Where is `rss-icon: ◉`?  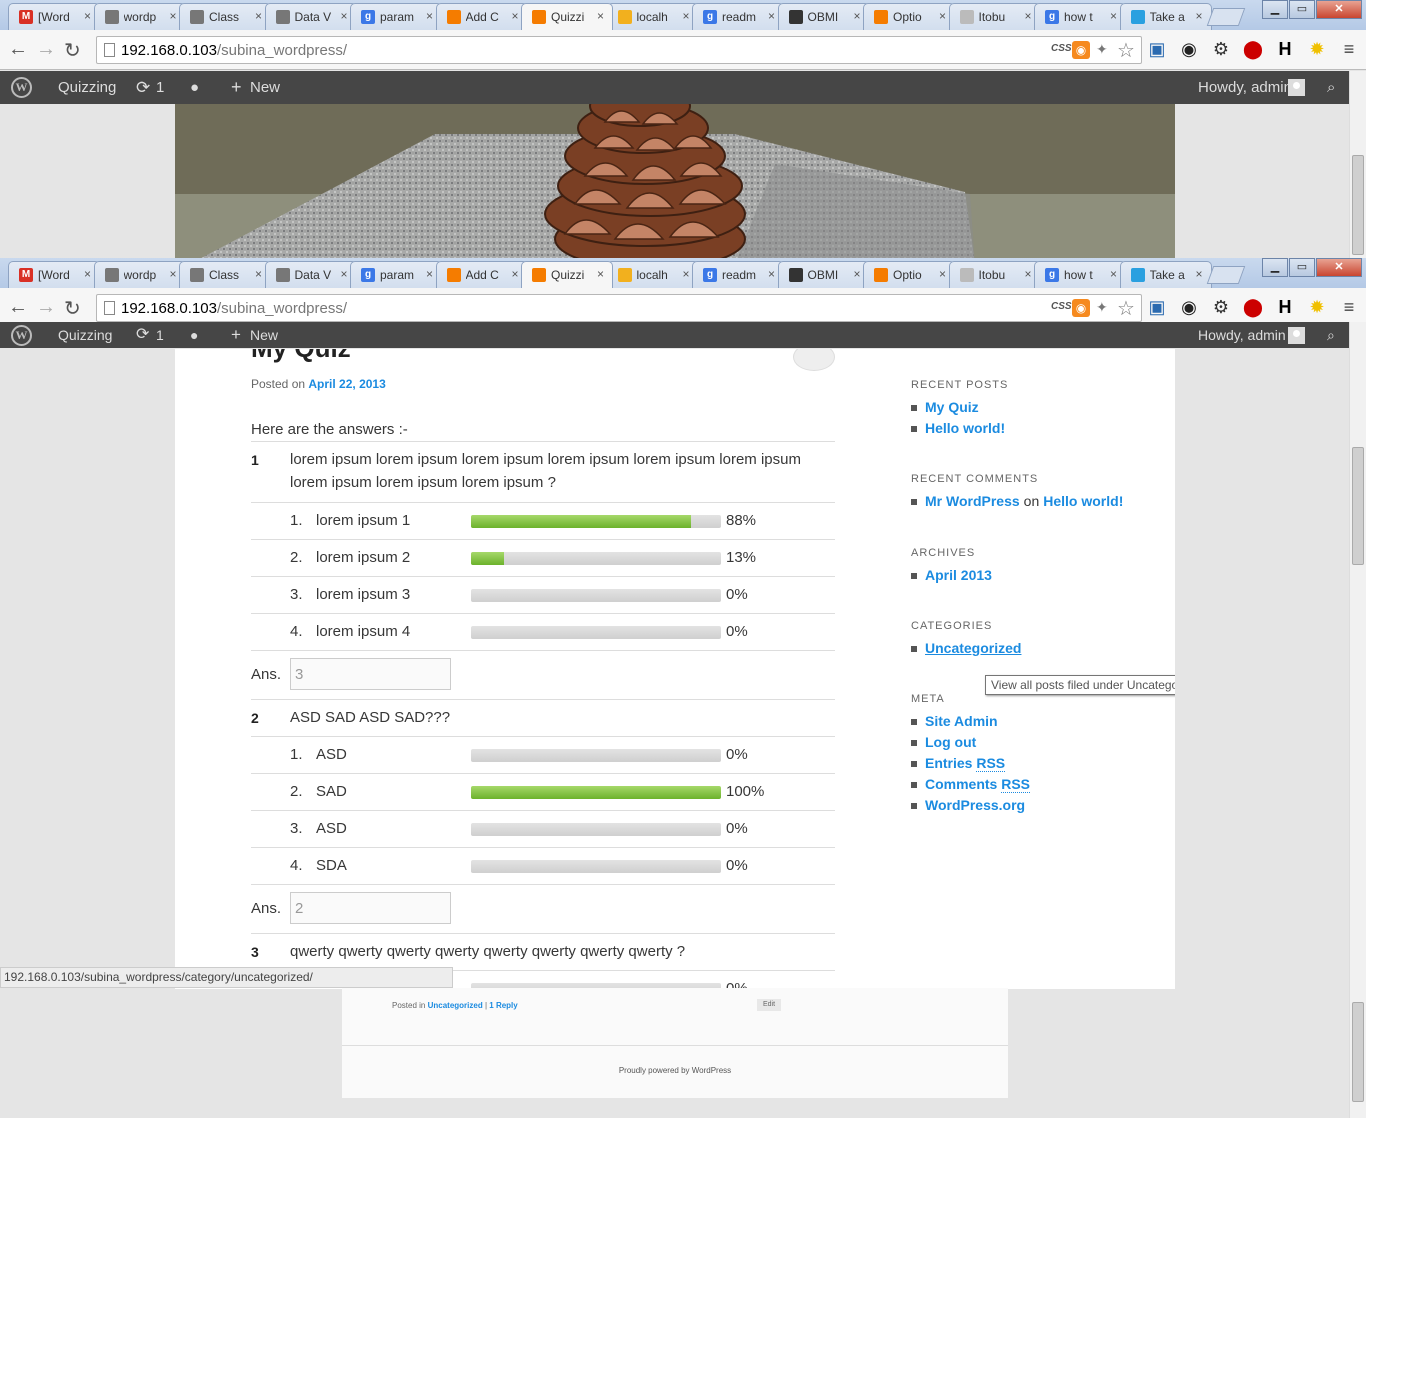
rss-icon: ◉ is located at coordinates (1081, 308).